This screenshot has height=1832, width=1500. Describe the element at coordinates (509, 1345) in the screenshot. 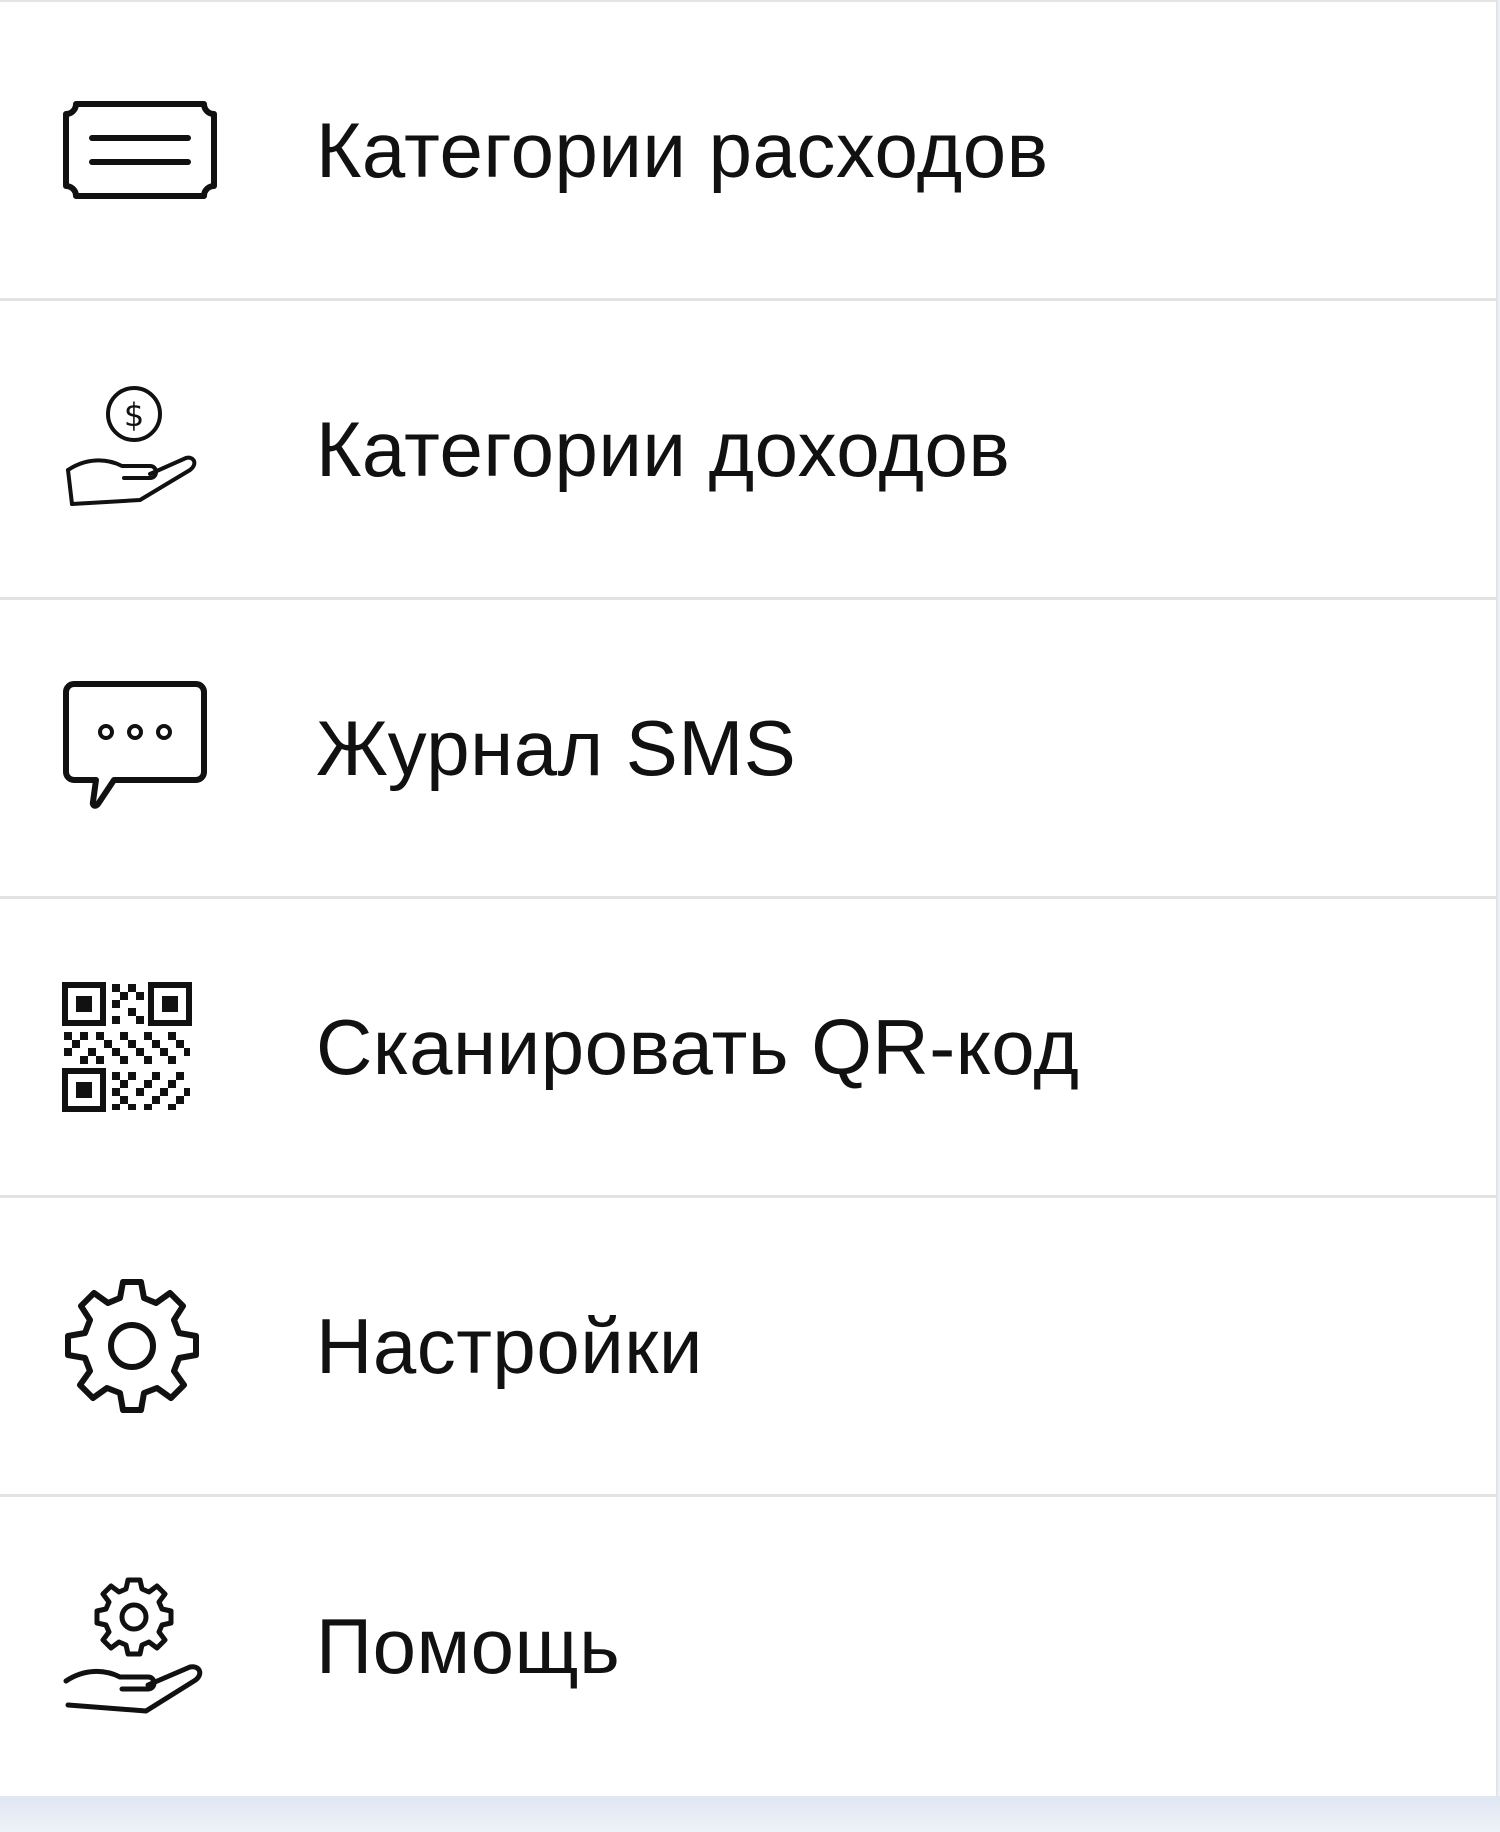

I see `menu-item-label: Настройки` at that location.